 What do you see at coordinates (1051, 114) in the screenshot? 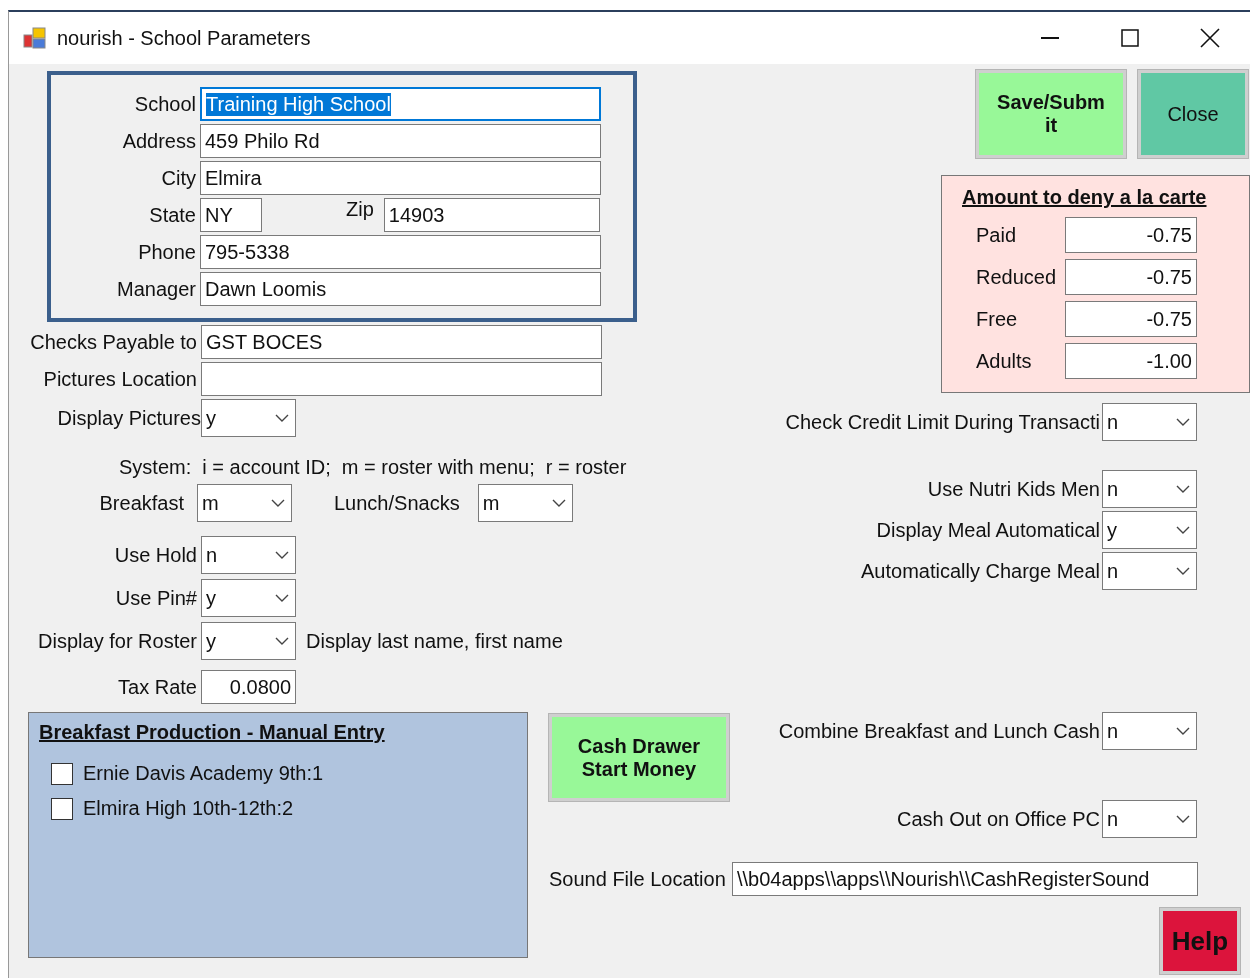
I see `save-button: Save/Submit` at bounding box center [1051, 114].